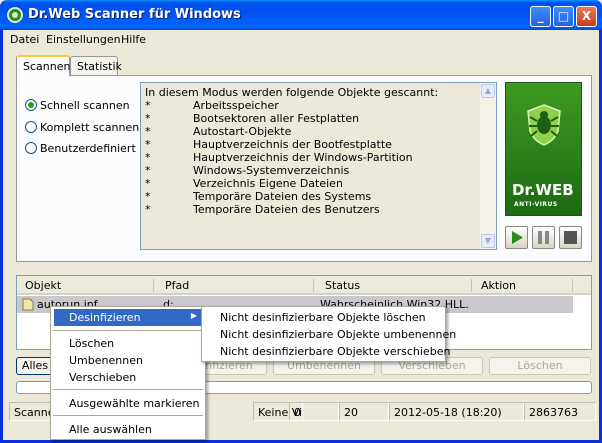 Image resolution: width=602 pixels, height=443 pixels. What do you see at coordinates (83, 39) in the screenshot?
I see `menu-einstellungen: Einstellungen` at bounding box center [83, 39].